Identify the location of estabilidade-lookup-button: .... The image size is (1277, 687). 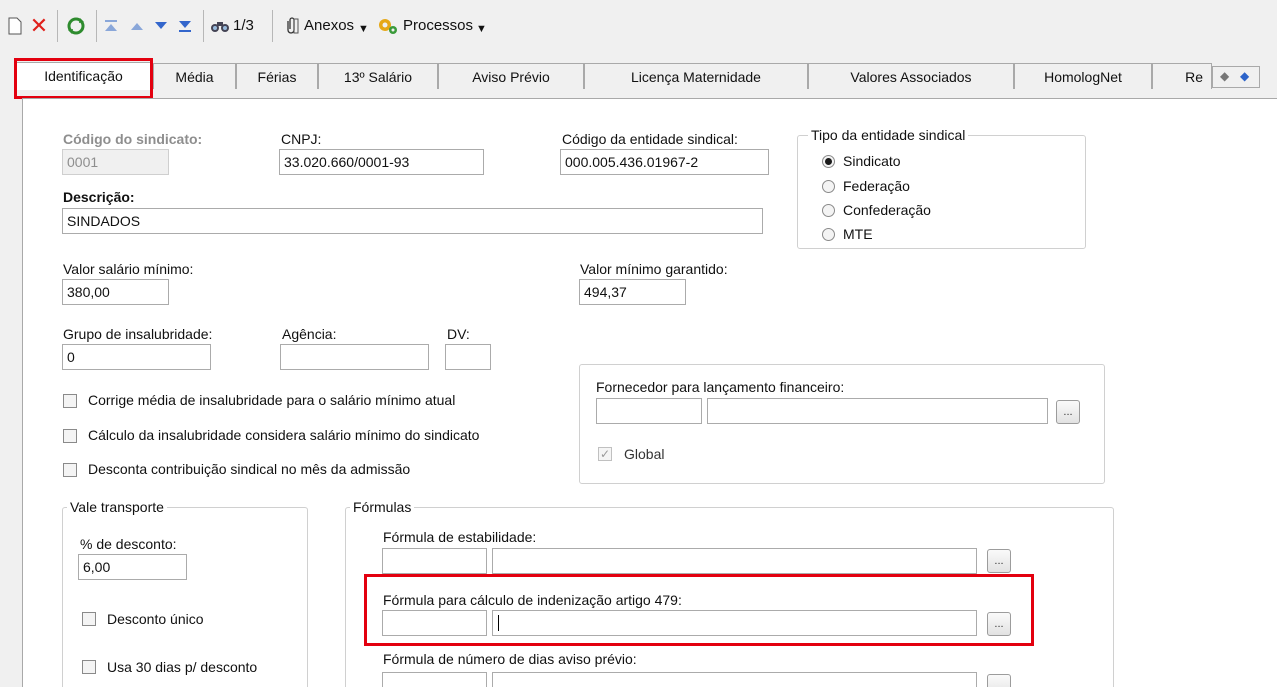
(999, 561).